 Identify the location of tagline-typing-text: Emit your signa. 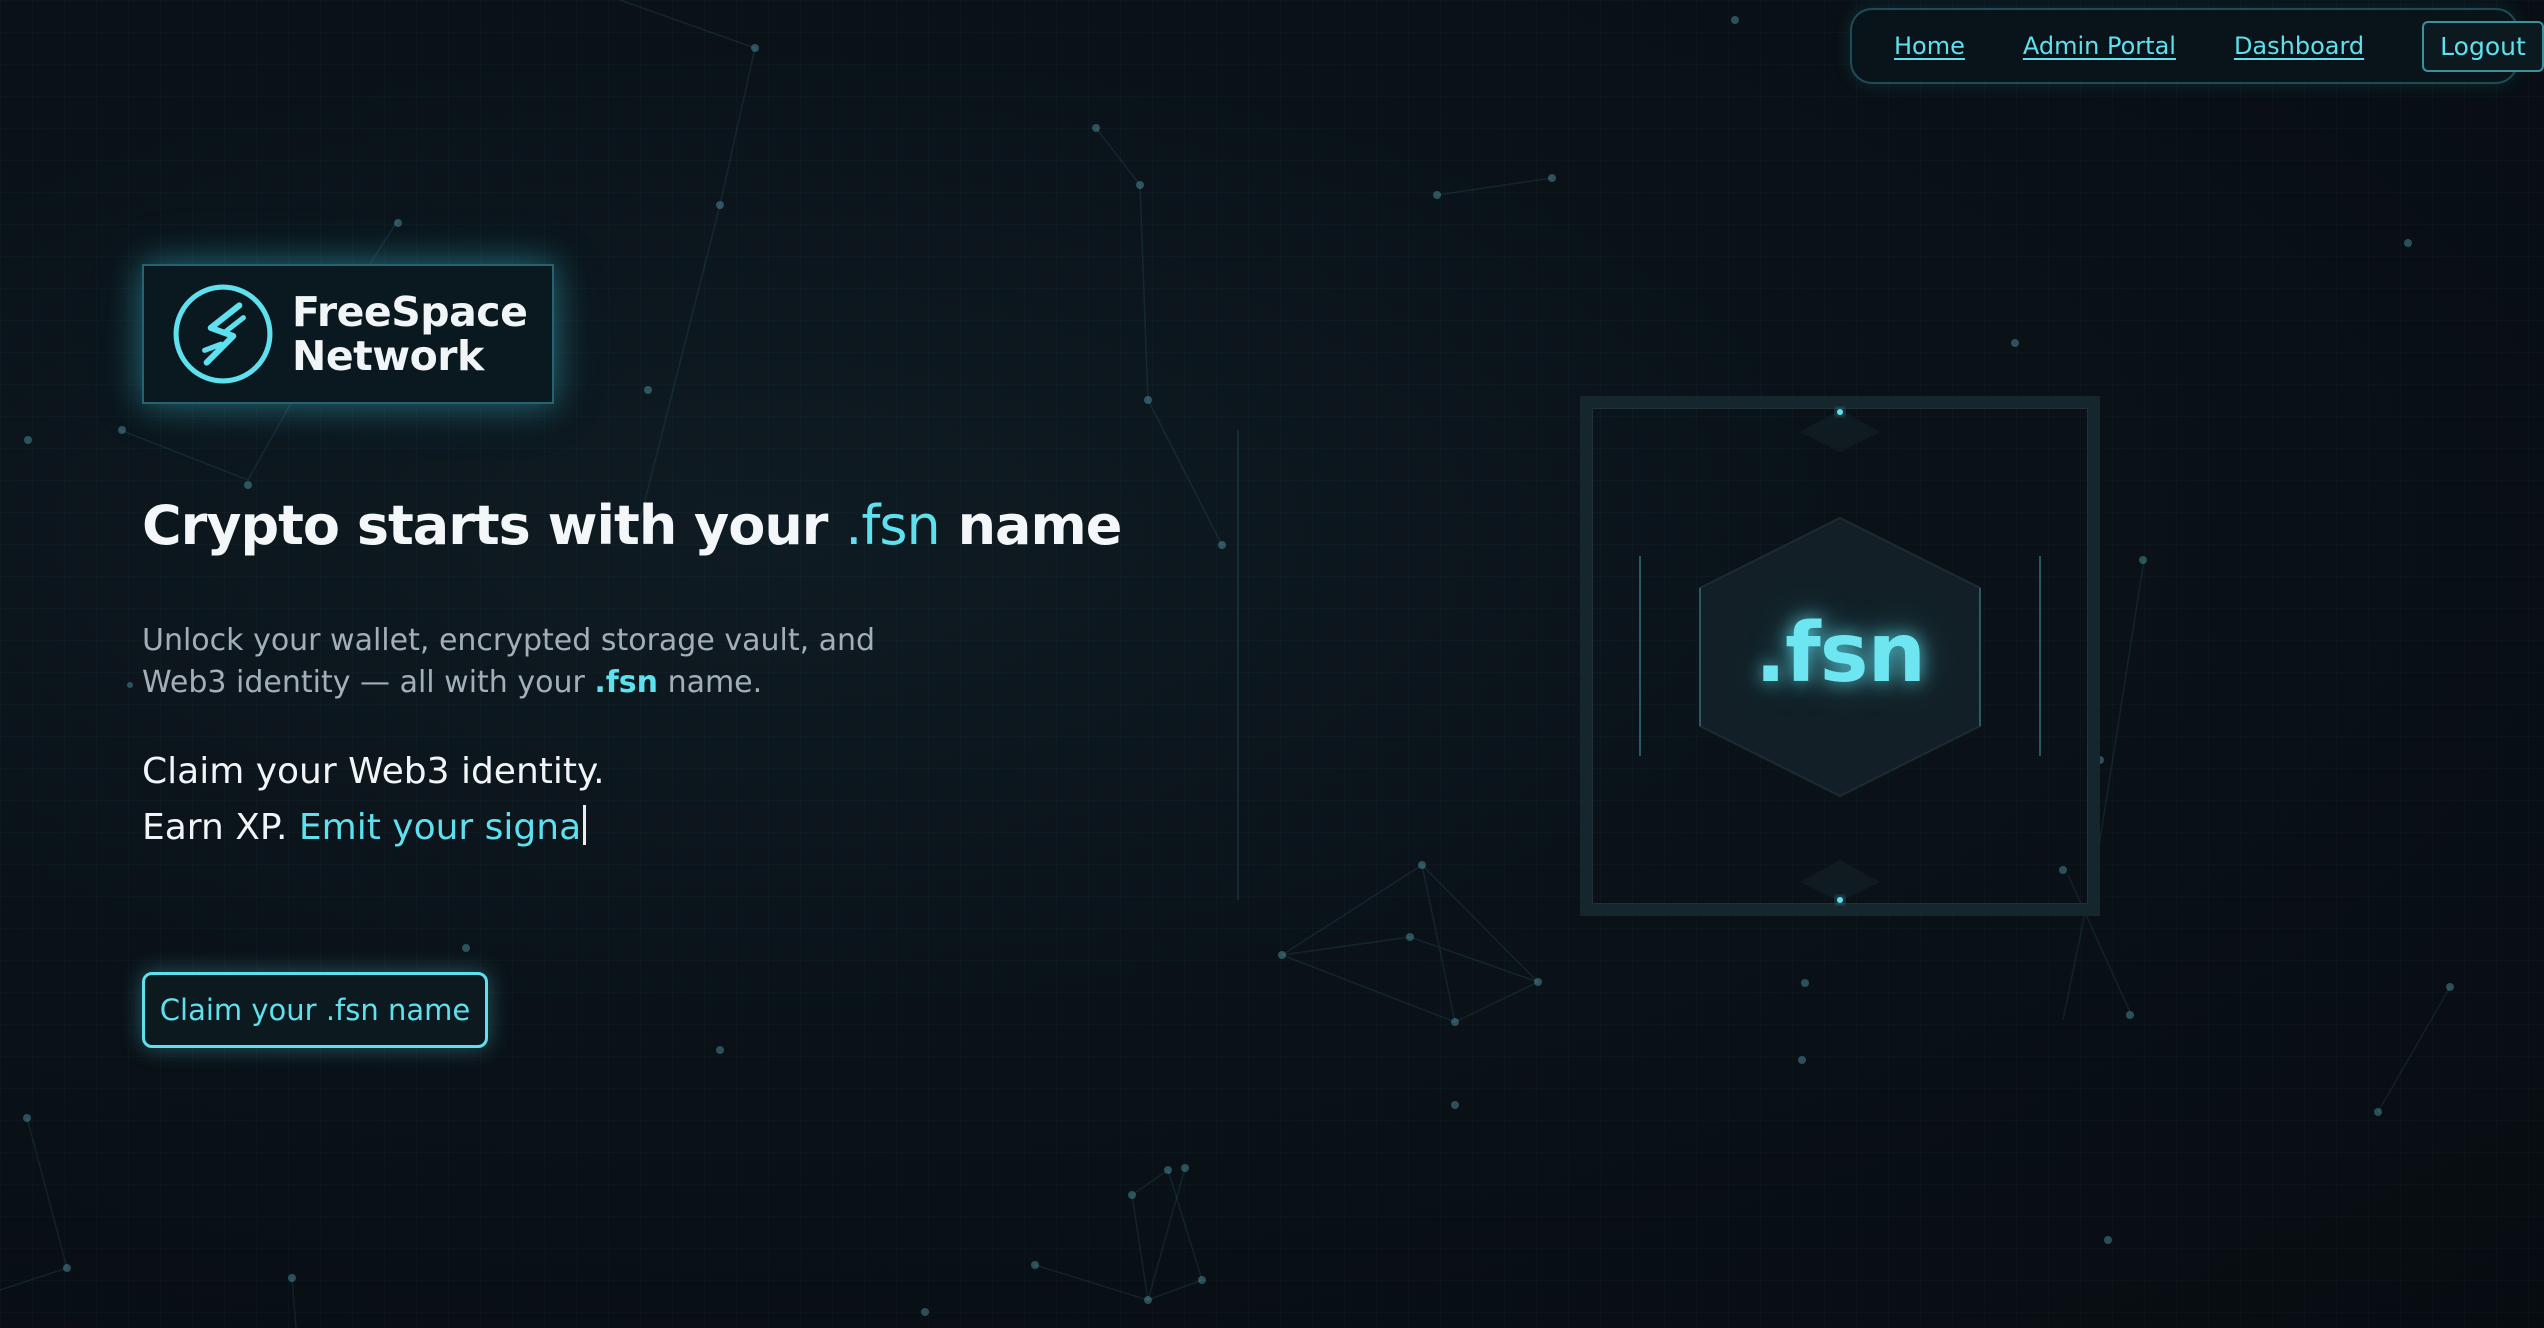
(440, 827).